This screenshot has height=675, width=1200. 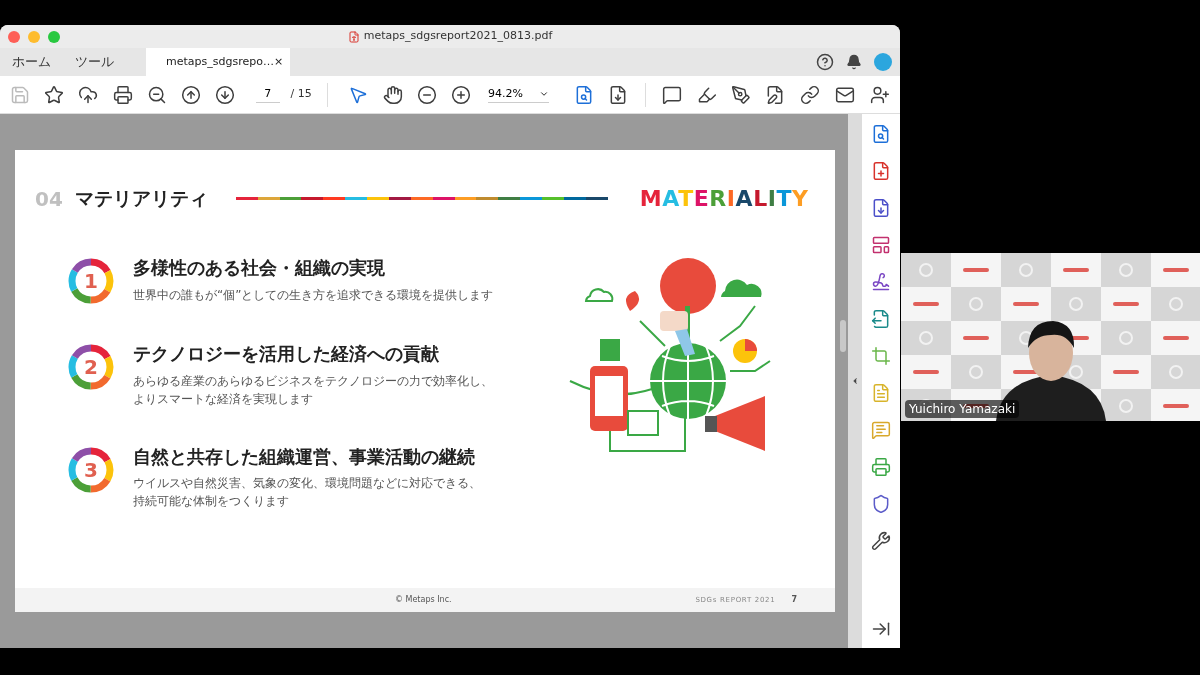 What do you see at coordinates (518, 94) in the screenshot?
I see `zoom-dropdown: 94.2%` at bounding box center [518, 94].